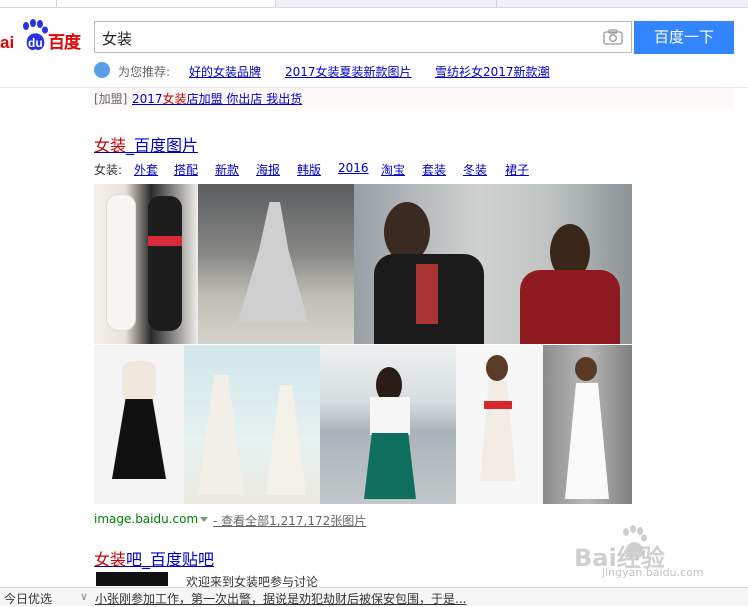 The image size is (748, 607). What do you see at coordinates (146, 169) in the screenshot?
I see `category-link: 外套` at bounding box center [146, 169].